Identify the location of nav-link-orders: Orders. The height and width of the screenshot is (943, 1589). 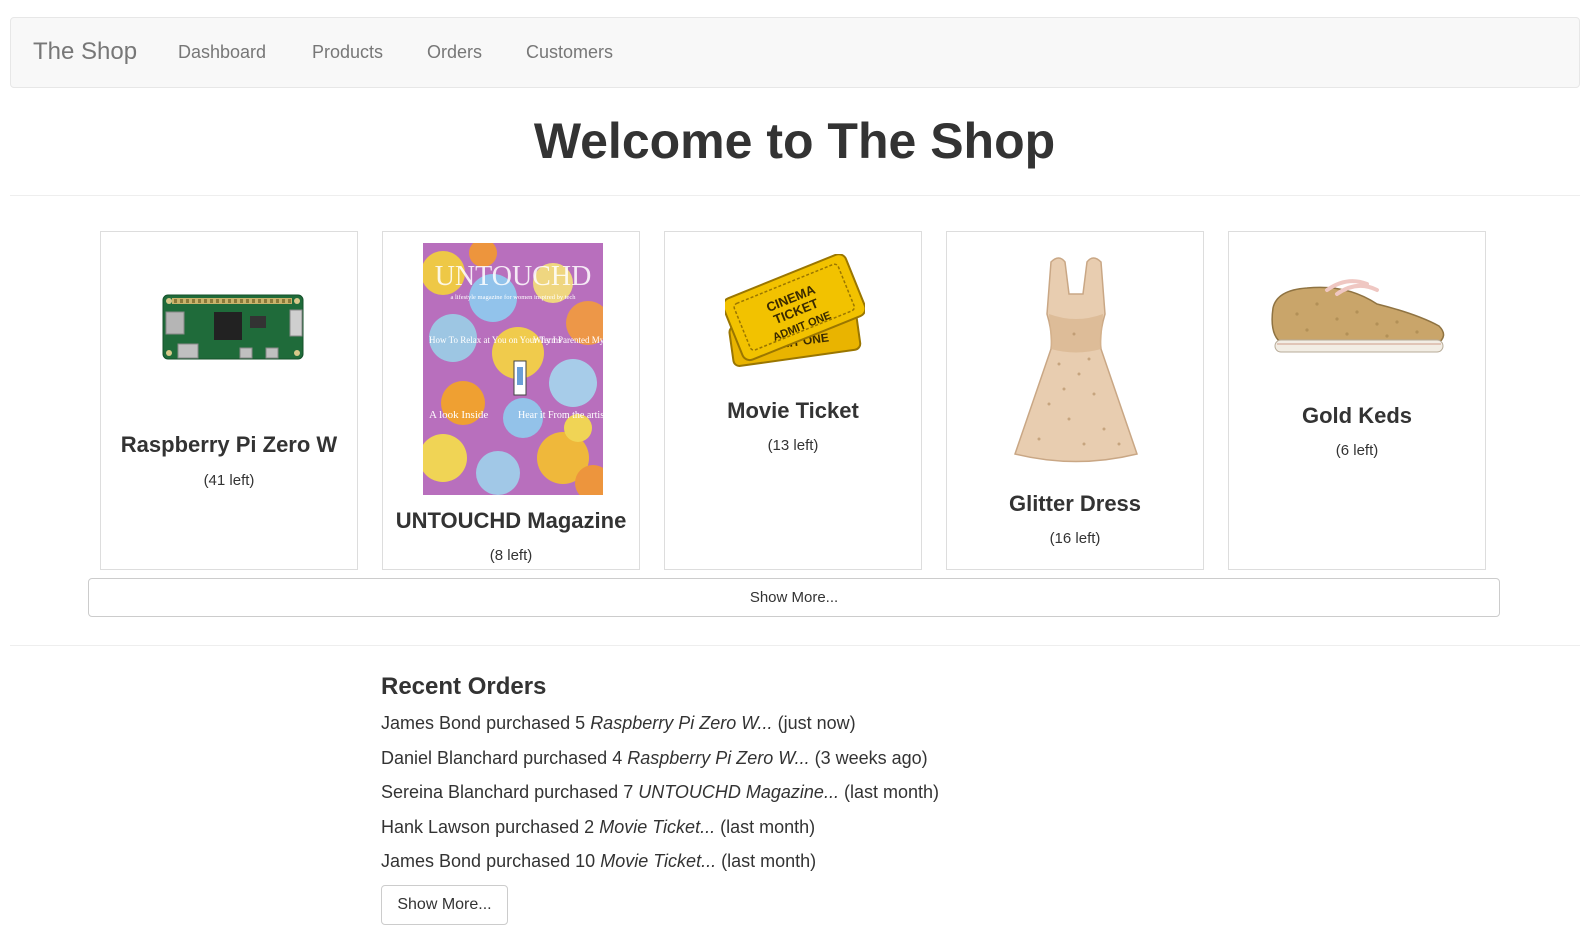
(454, 52).